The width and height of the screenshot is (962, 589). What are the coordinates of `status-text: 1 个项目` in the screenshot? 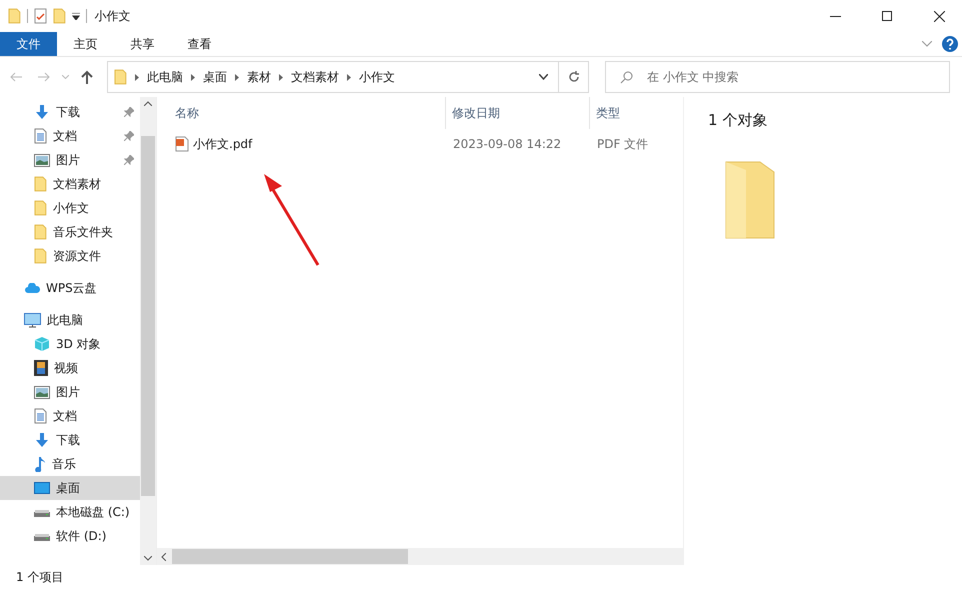 It's located at (40, 577).